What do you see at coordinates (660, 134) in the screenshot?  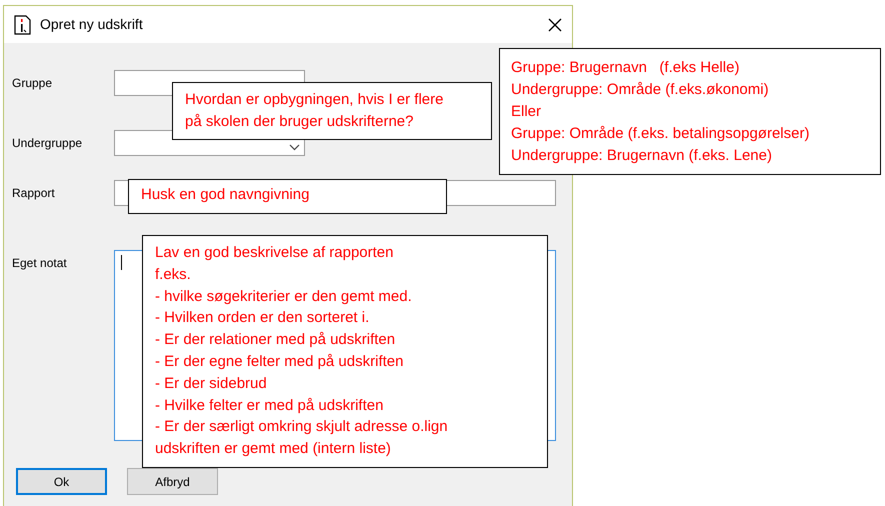 I see `note-text: Gruppe: Område (f.eks. betalingsopgørelser)` at bounding box center [660, 134].